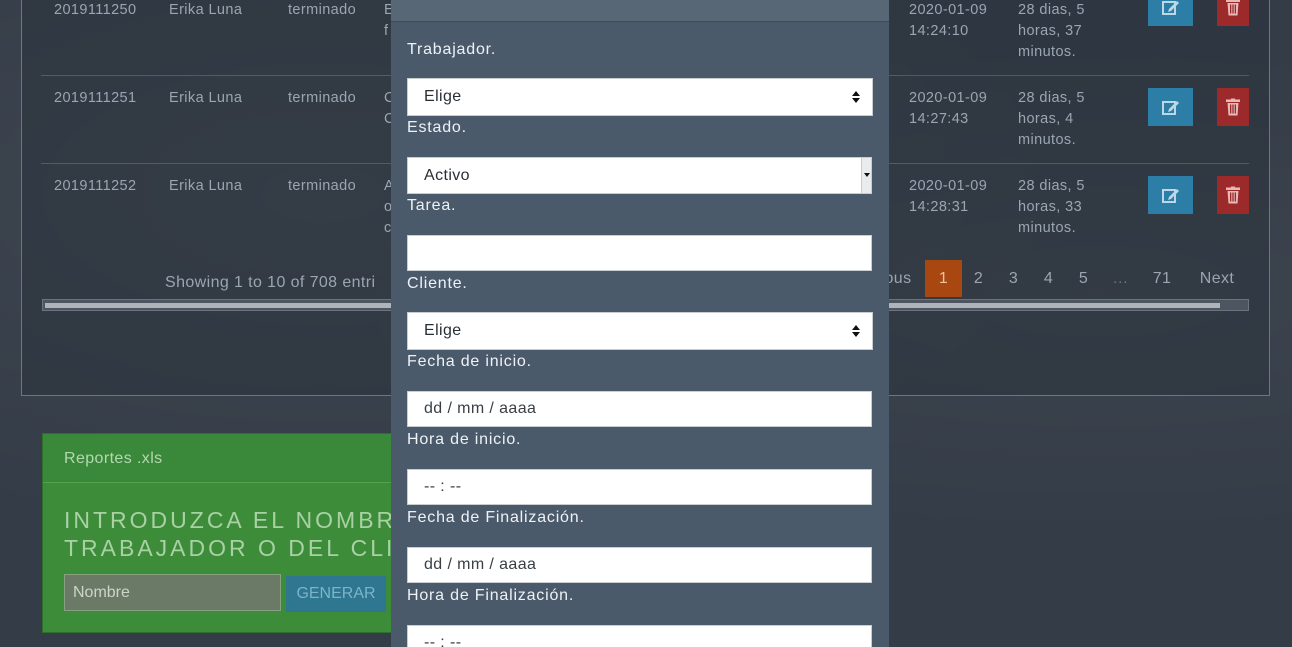 Image resolution: width=1292 pixels, height=647 pixels. Describe the element at coordinates (336, 594) in the screenshot. I see `generate-report-button: GENERAR` at that location.